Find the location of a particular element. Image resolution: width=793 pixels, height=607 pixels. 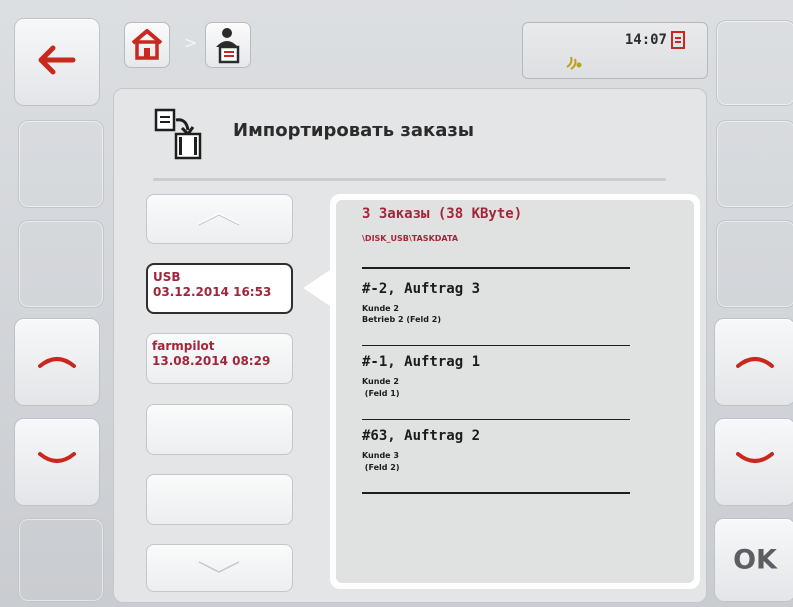

task-field: Betrieb 2 (Feld 2) is located at coordinates (402, 319).